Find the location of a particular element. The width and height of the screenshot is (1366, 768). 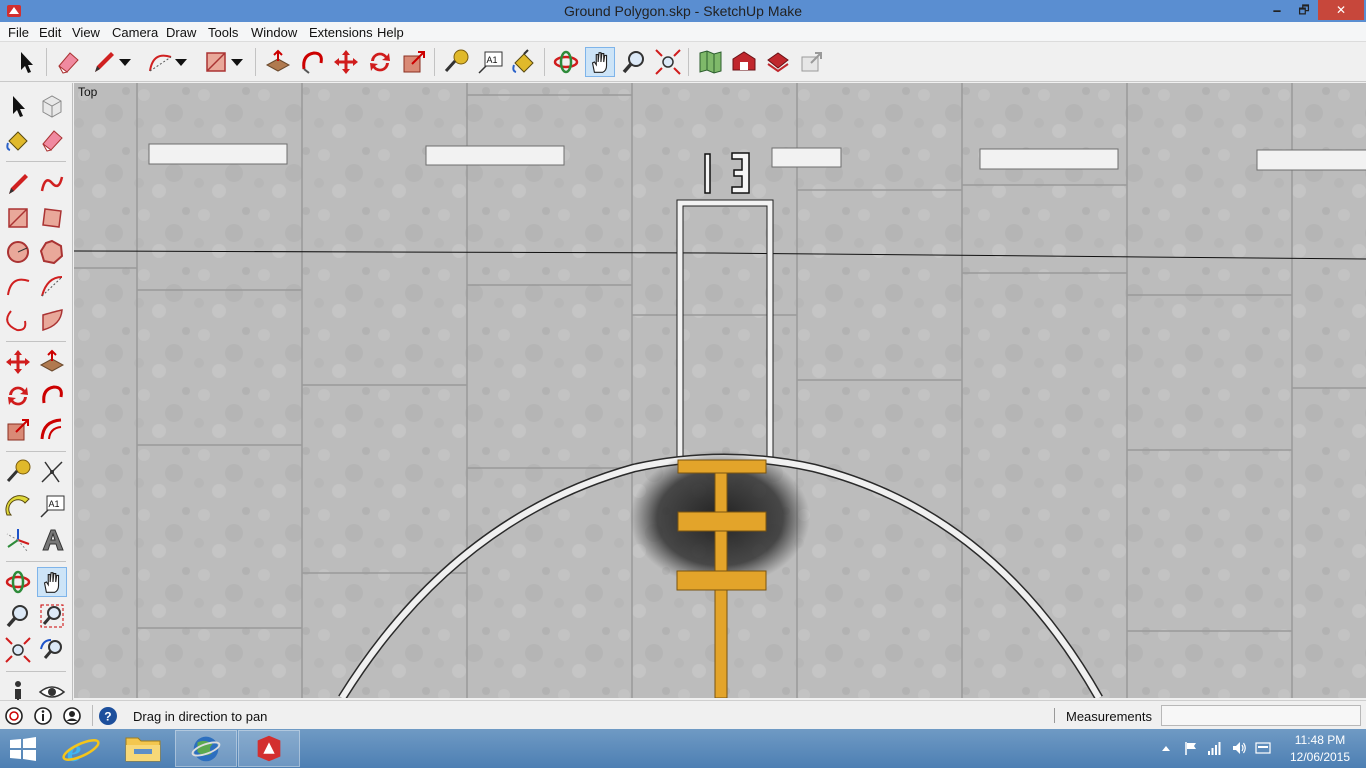

menu-draw: Draw is located at coordinates (181, 32).